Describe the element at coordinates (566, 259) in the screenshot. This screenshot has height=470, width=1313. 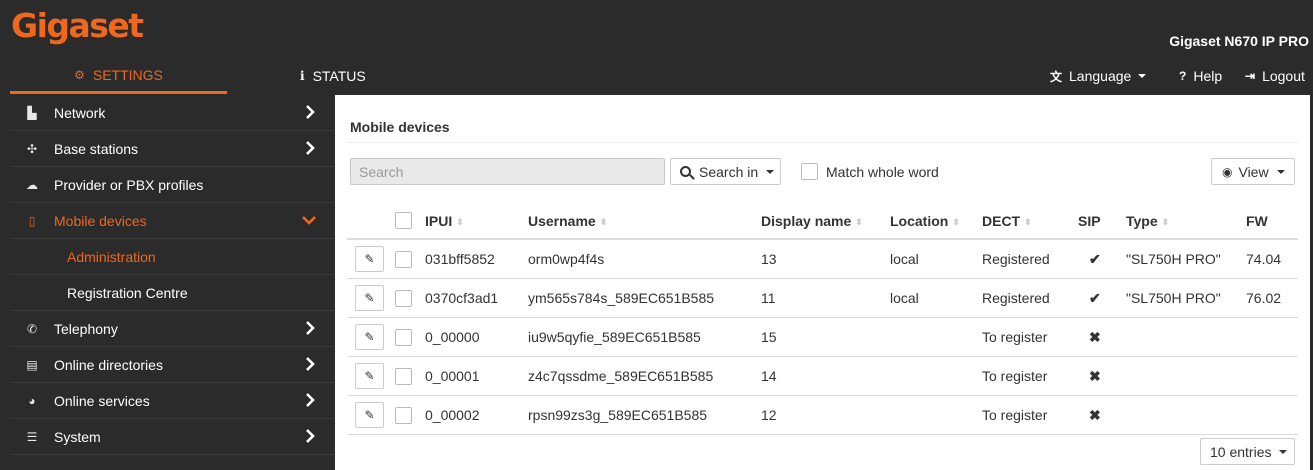
I see `cell-username: orm0wp4f4s` at that location.